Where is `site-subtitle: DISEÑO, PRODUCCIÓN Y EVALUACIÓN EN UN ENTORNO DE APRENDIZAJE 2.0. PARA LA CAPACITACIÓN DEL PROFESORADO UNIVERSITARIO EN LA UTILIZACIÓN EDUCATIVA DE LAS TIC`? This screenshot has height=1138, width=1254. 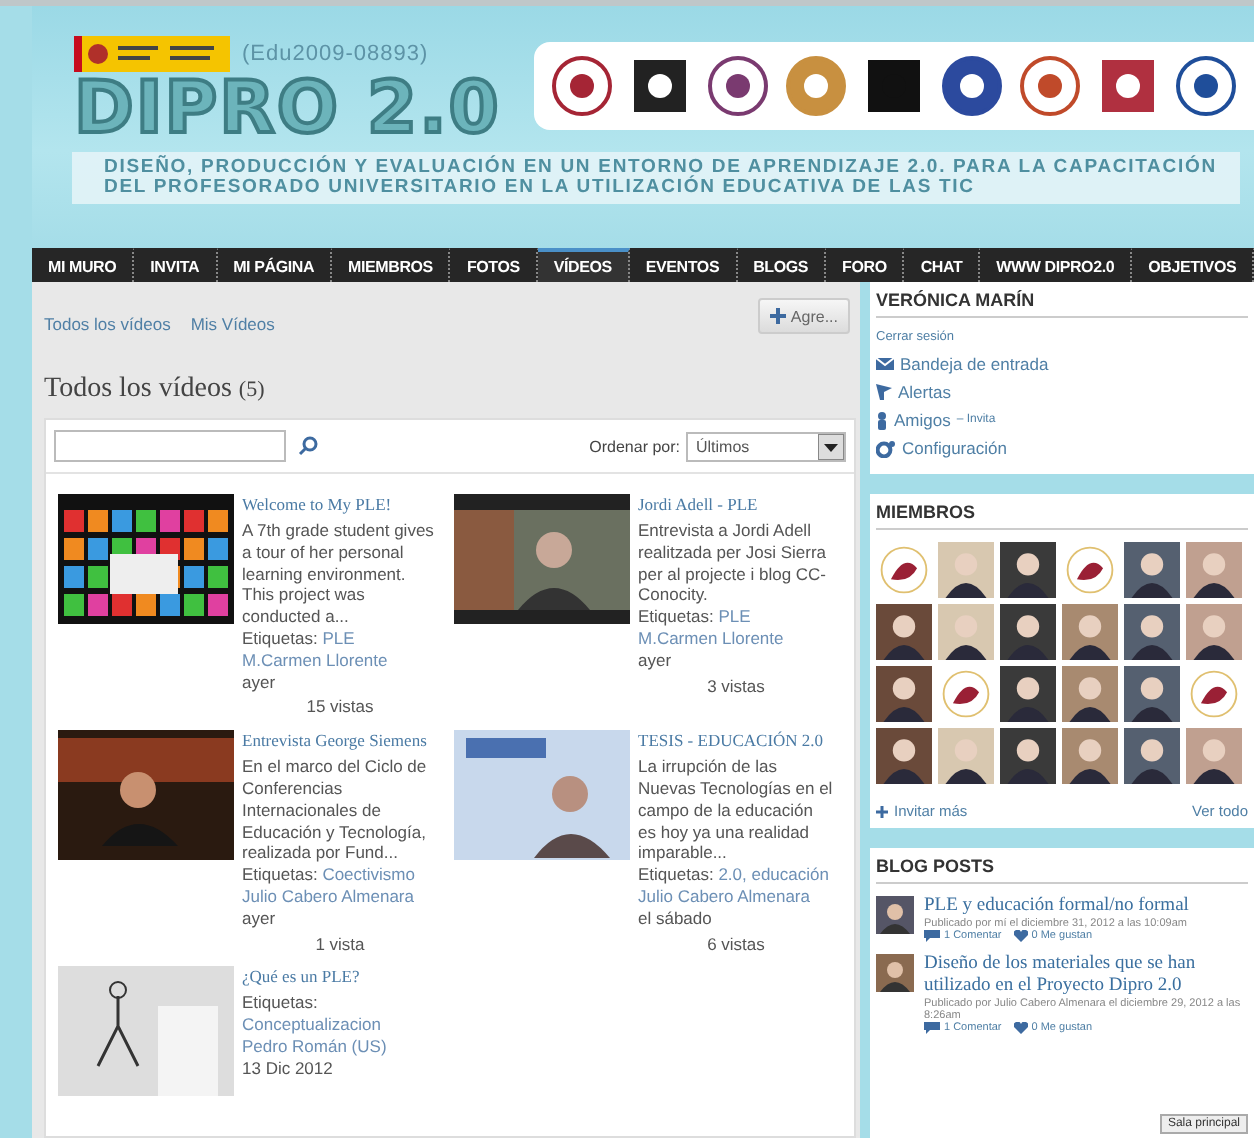
site-subtitle: DISEÑO, PRODUCCIÓN Y EVALUACIÓN EN UN ENTORNO DE APRENDIZAJE 2.0. PARA LA CAPACITACIÓN DEL PROFESORADO UNIVERSITARIO EN LA UTILIZACIÓN EDUCATIVA DE LAS TIC is located at coordinates (656, 178).